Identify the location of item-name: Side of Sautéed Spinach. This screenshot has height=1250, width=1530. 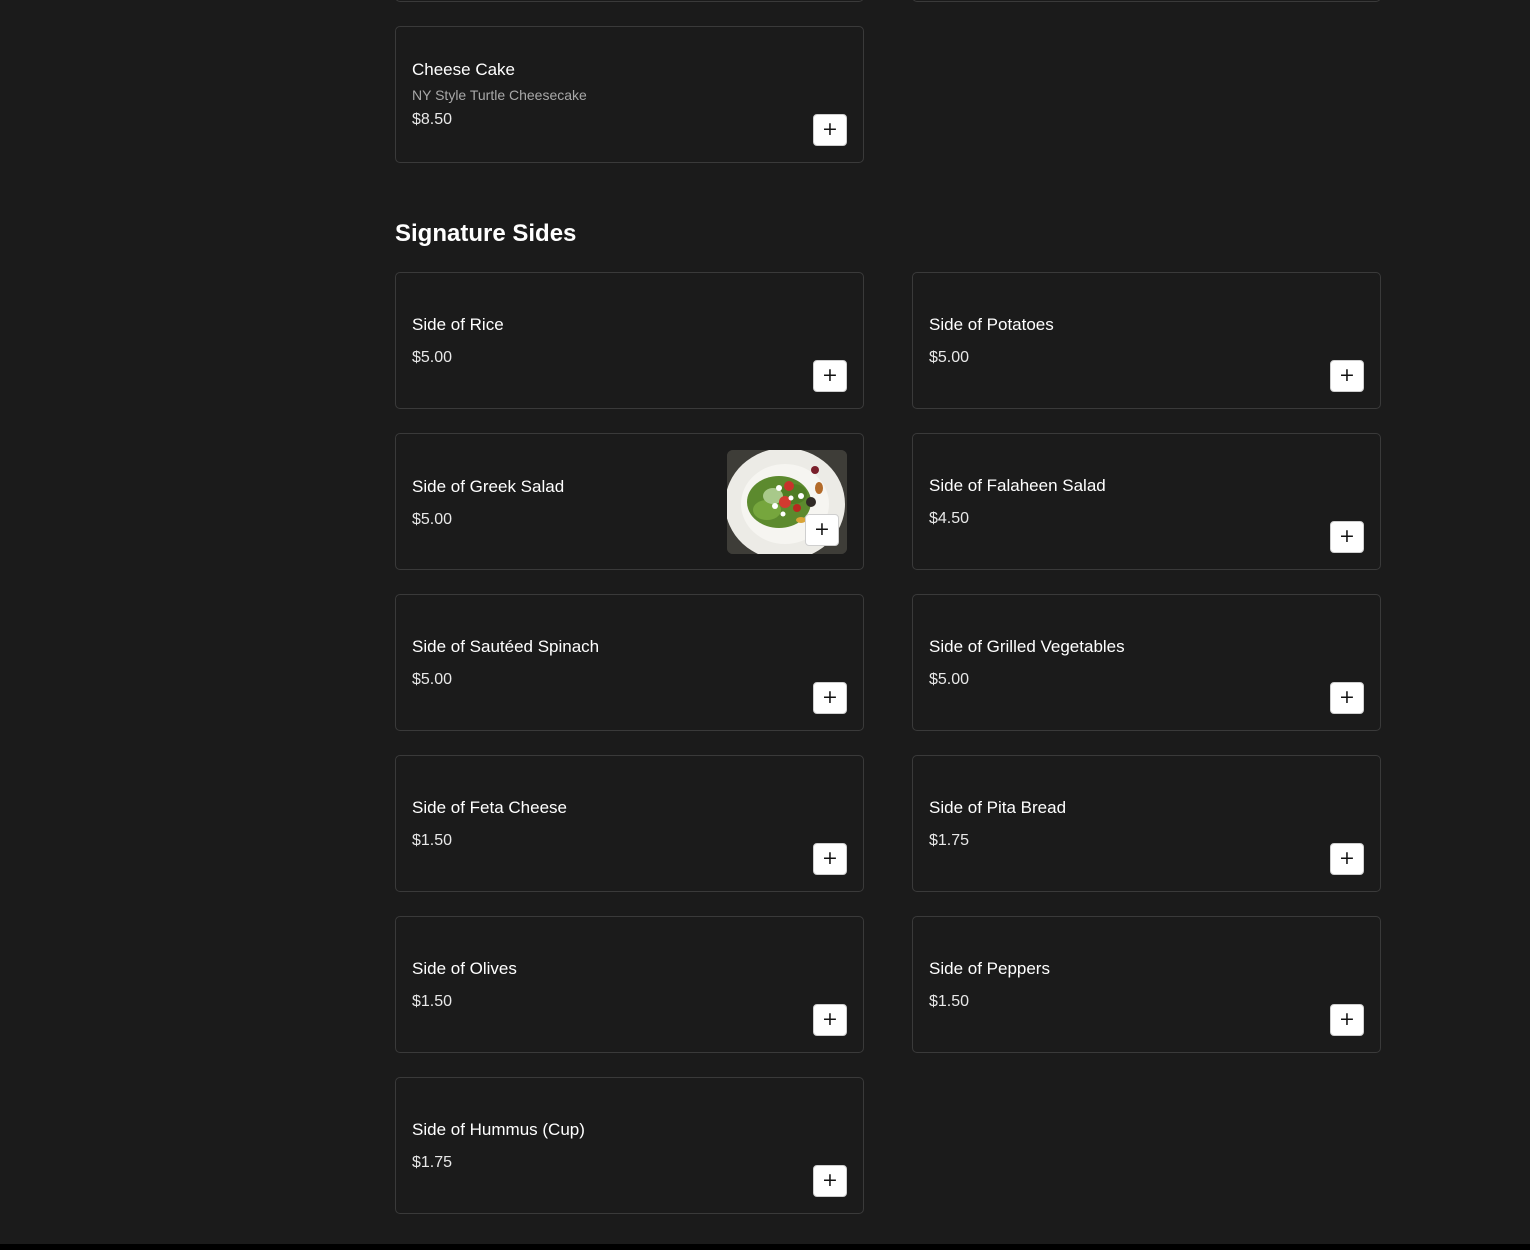
(506, 646).